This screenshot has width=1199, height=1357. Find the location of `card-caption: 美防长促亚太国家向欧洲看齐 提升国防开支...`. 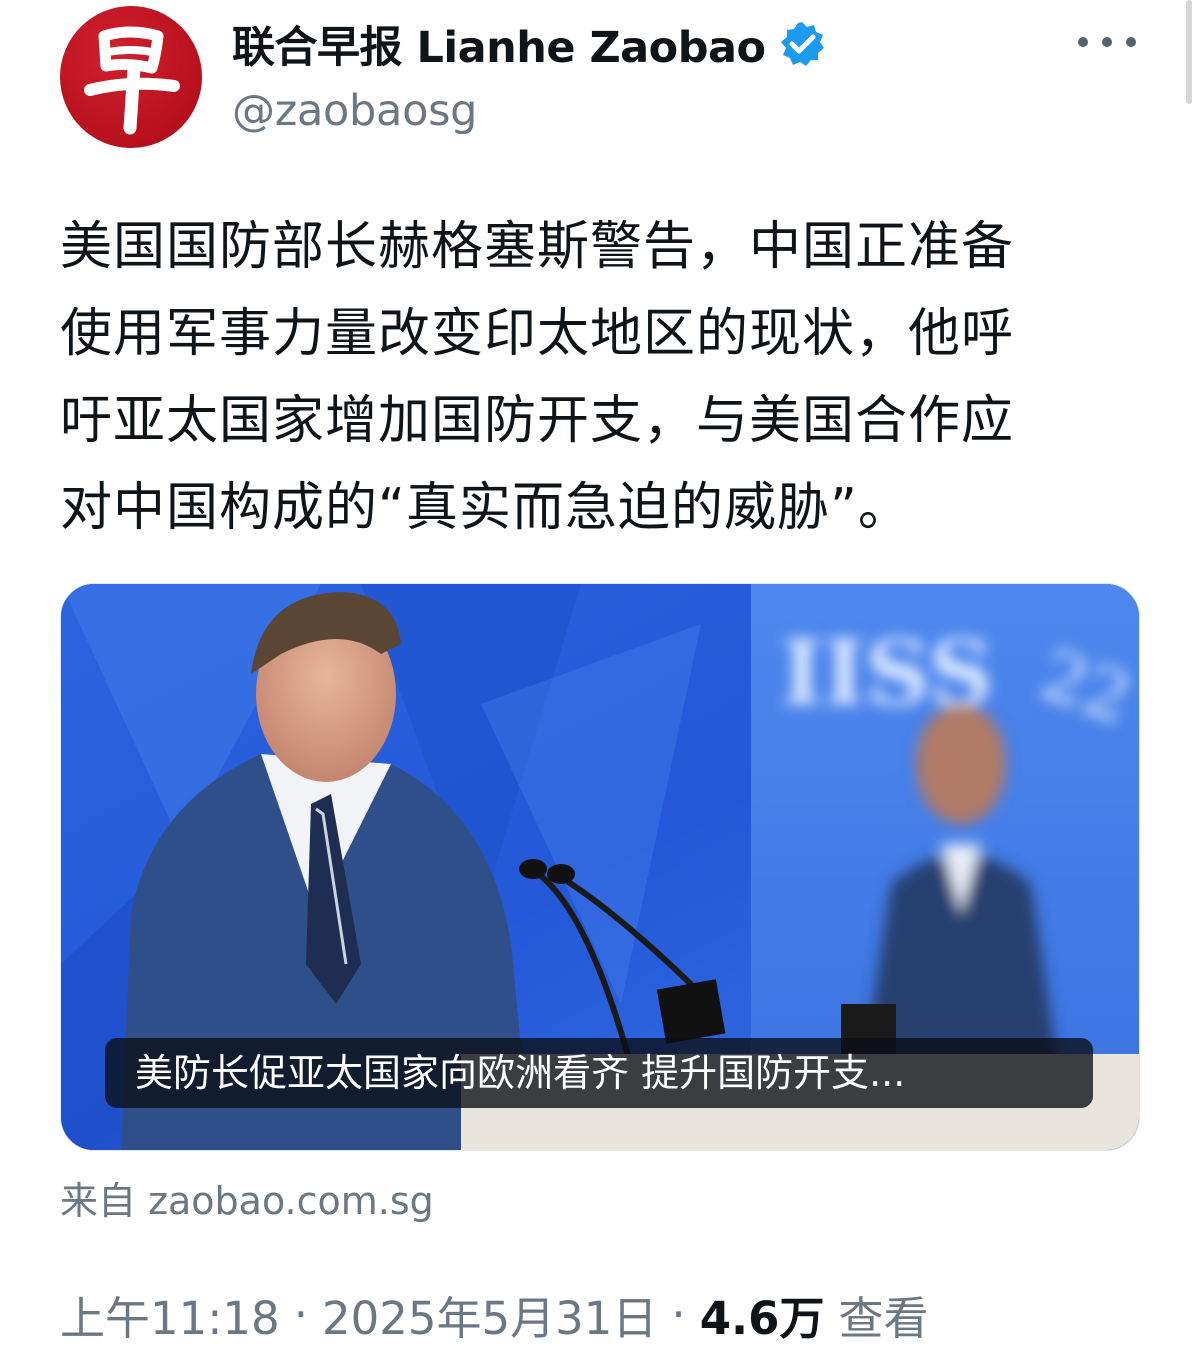

card-caption: 美防长促亚太国家向欧洲看齐 提升国防开支... is located at coordinates (599, 1073).